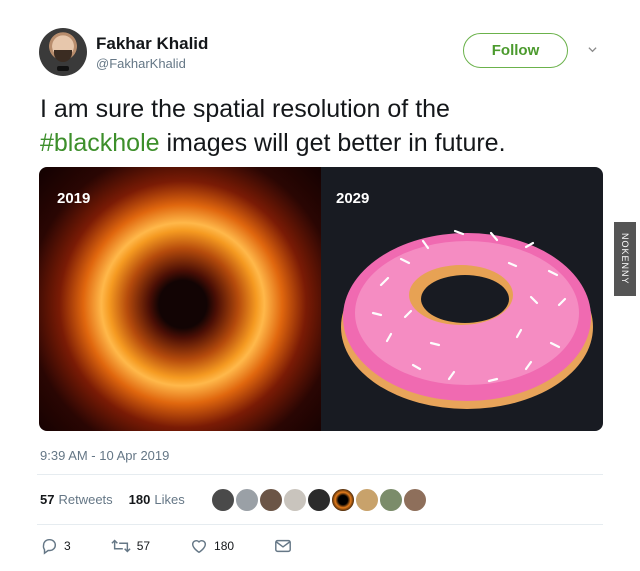 This screenshot has width=640, height=571. I want to click on like-count: 180, so click(224, 546).